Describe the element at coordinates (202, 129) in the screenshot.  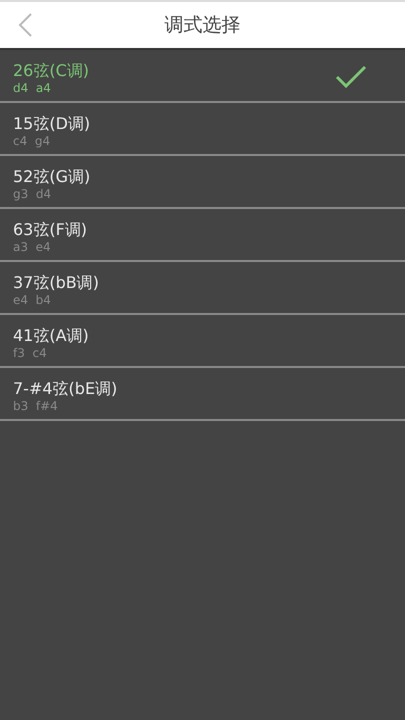
I see `tuning-item: 15弦(D调) c4 g4` at that location.